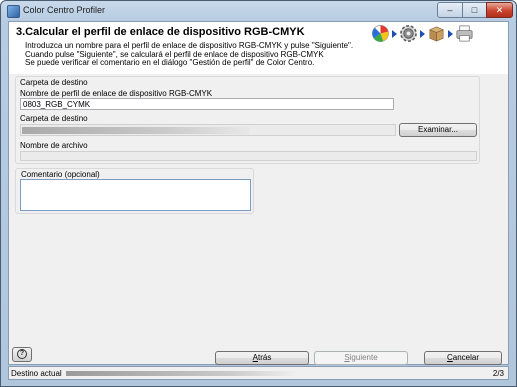  What do you see at coordinates (207, 104) in the screenshot?
I see `profile-name-input: 0803_RGB_CYMK` at bounding box center [207, 104].